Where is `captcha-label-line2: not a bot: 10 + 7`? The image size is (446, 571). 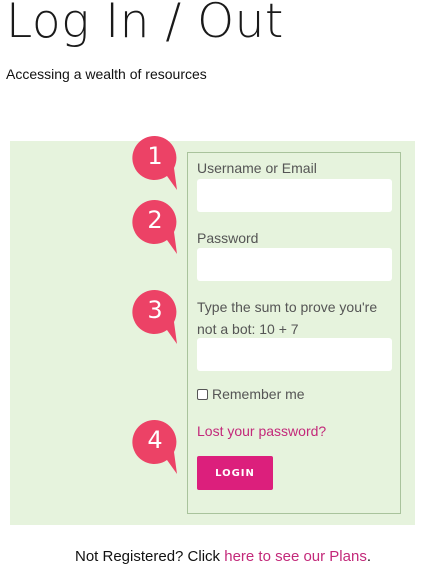 captcha-label-line2: not a bot: 10 + 7 is located at coordinates (248, 329).